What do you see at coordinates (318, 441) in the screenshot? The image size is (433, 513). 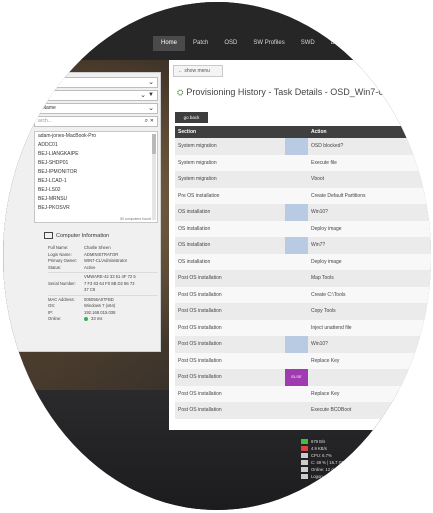 I see `stat-text: 679 B/s` at bounding box center [318, 441].